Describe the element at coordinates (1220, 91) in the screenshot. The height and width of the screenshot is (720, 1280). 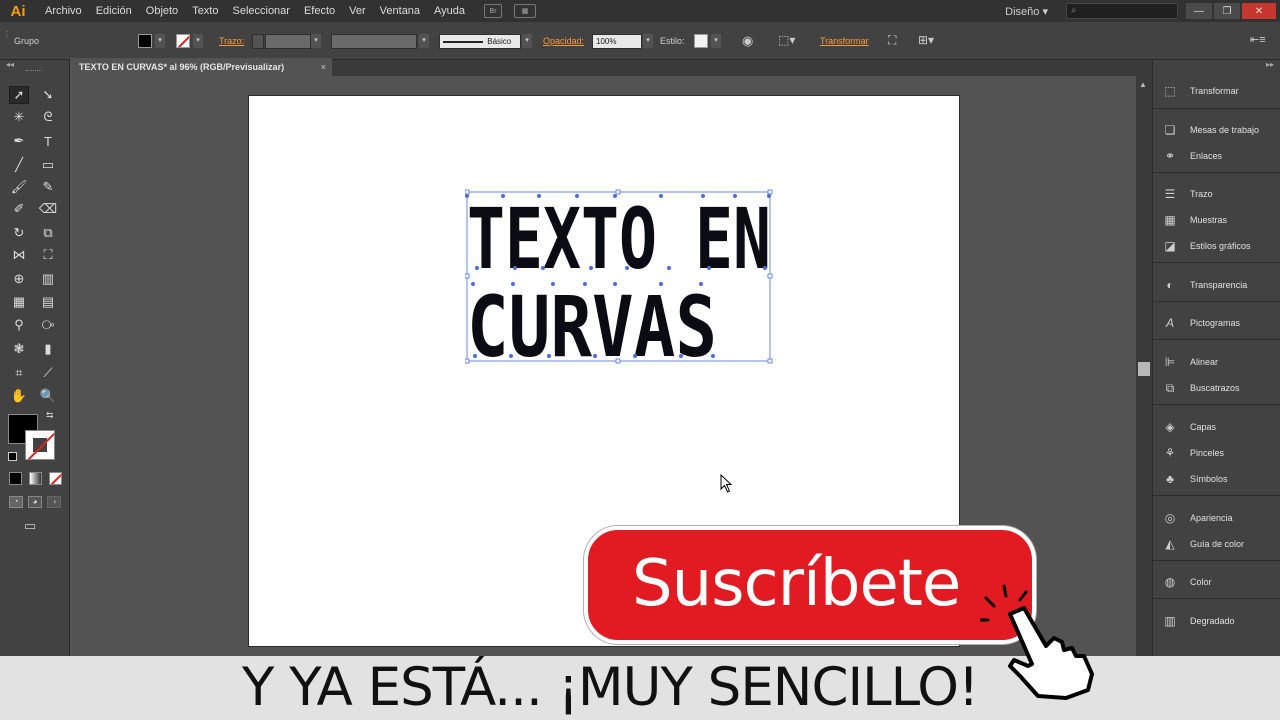
I see `panel-transform: ⬚ Transformar` at that location.